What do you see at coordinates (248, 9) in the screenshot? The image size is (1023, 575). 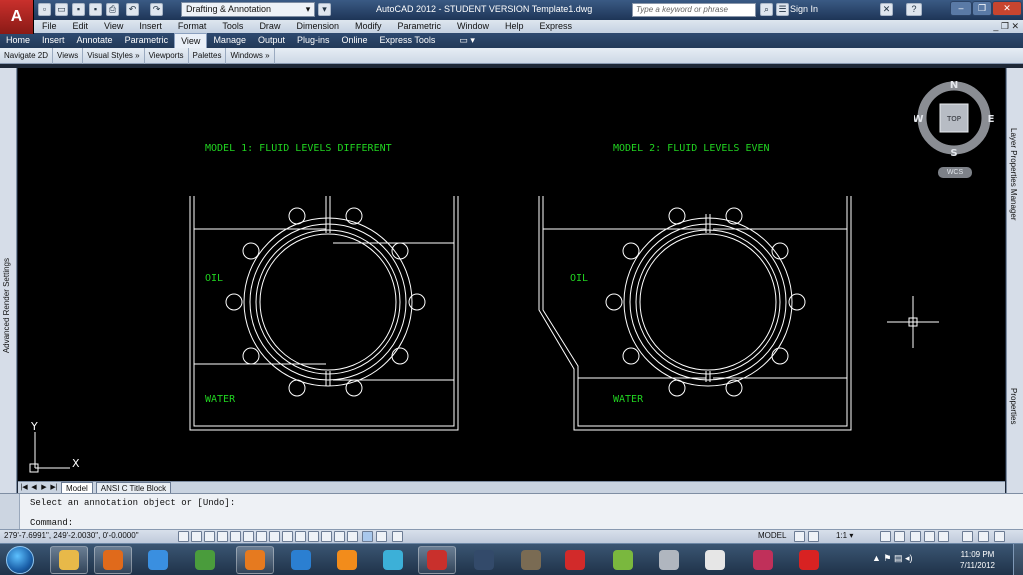 I see `workspace-dropdown: Drafting & Annotation ▾` at bounding box center [248, 9].